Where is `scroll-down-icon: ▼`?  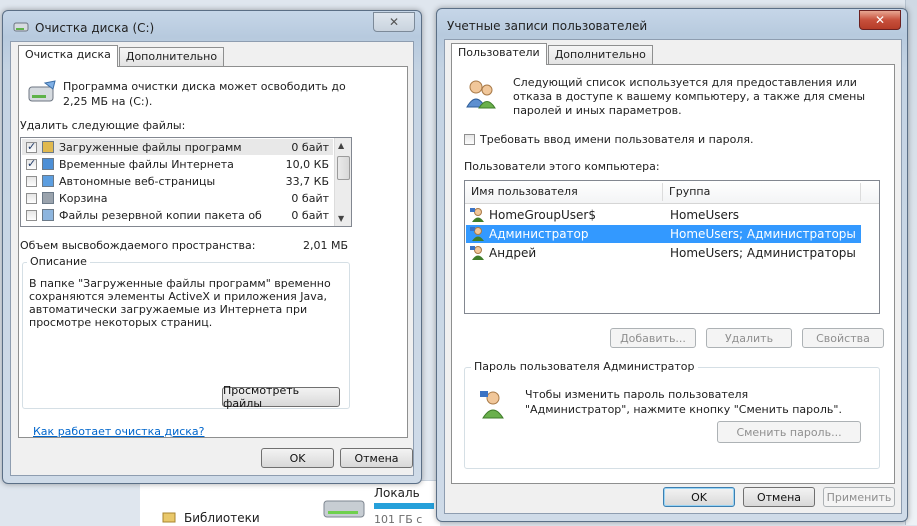 scroll-down-icon: ▼ is located at coordinates (341, 218).